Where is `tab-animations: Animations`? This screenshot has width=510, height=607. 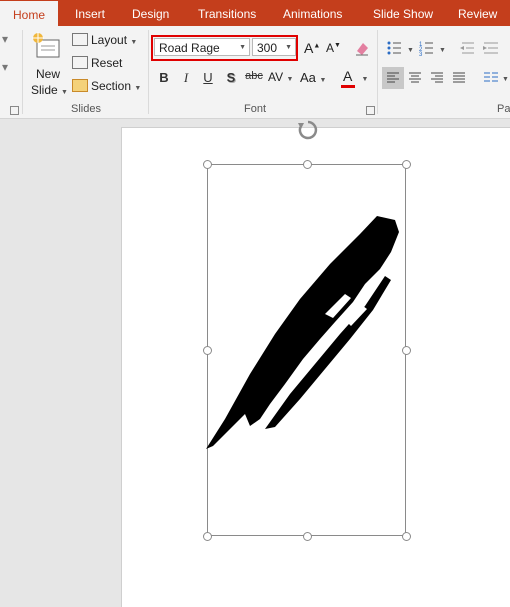
tab-animations: Animations is located at coordinates (312, 13).